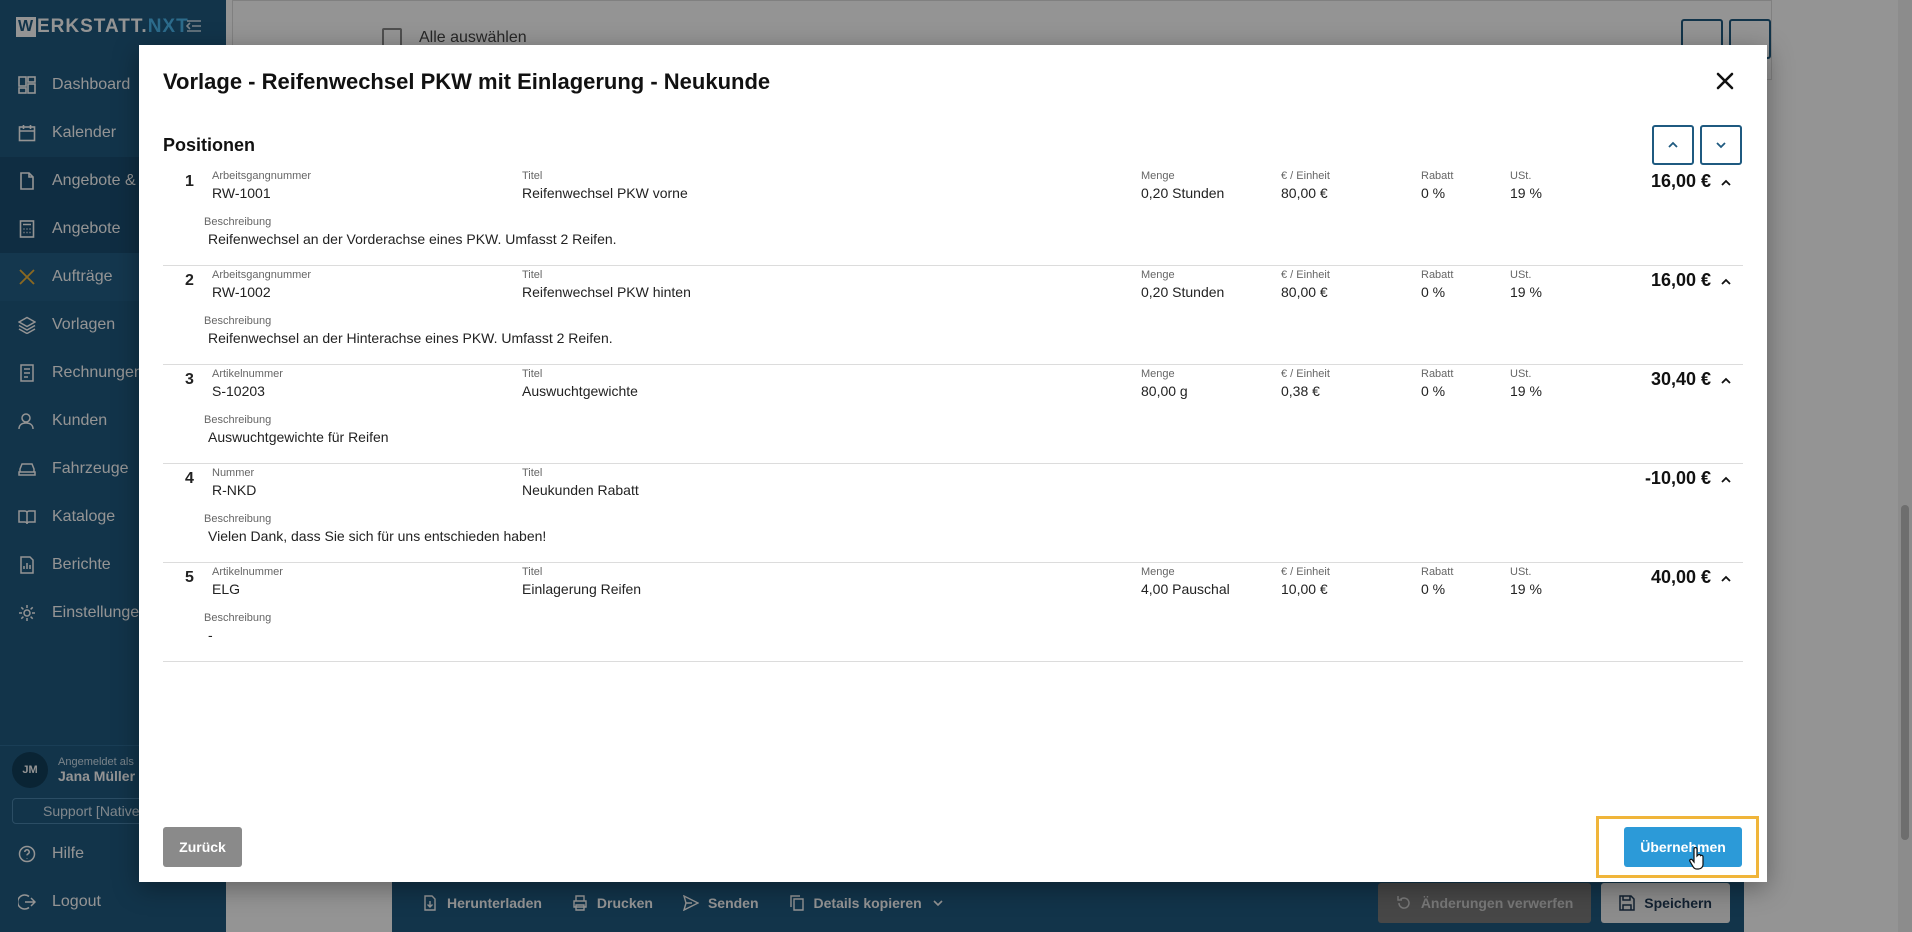 The width and height of the screenshot is (1912, 932). I want to click on position-number: 1, so click(189, 181).